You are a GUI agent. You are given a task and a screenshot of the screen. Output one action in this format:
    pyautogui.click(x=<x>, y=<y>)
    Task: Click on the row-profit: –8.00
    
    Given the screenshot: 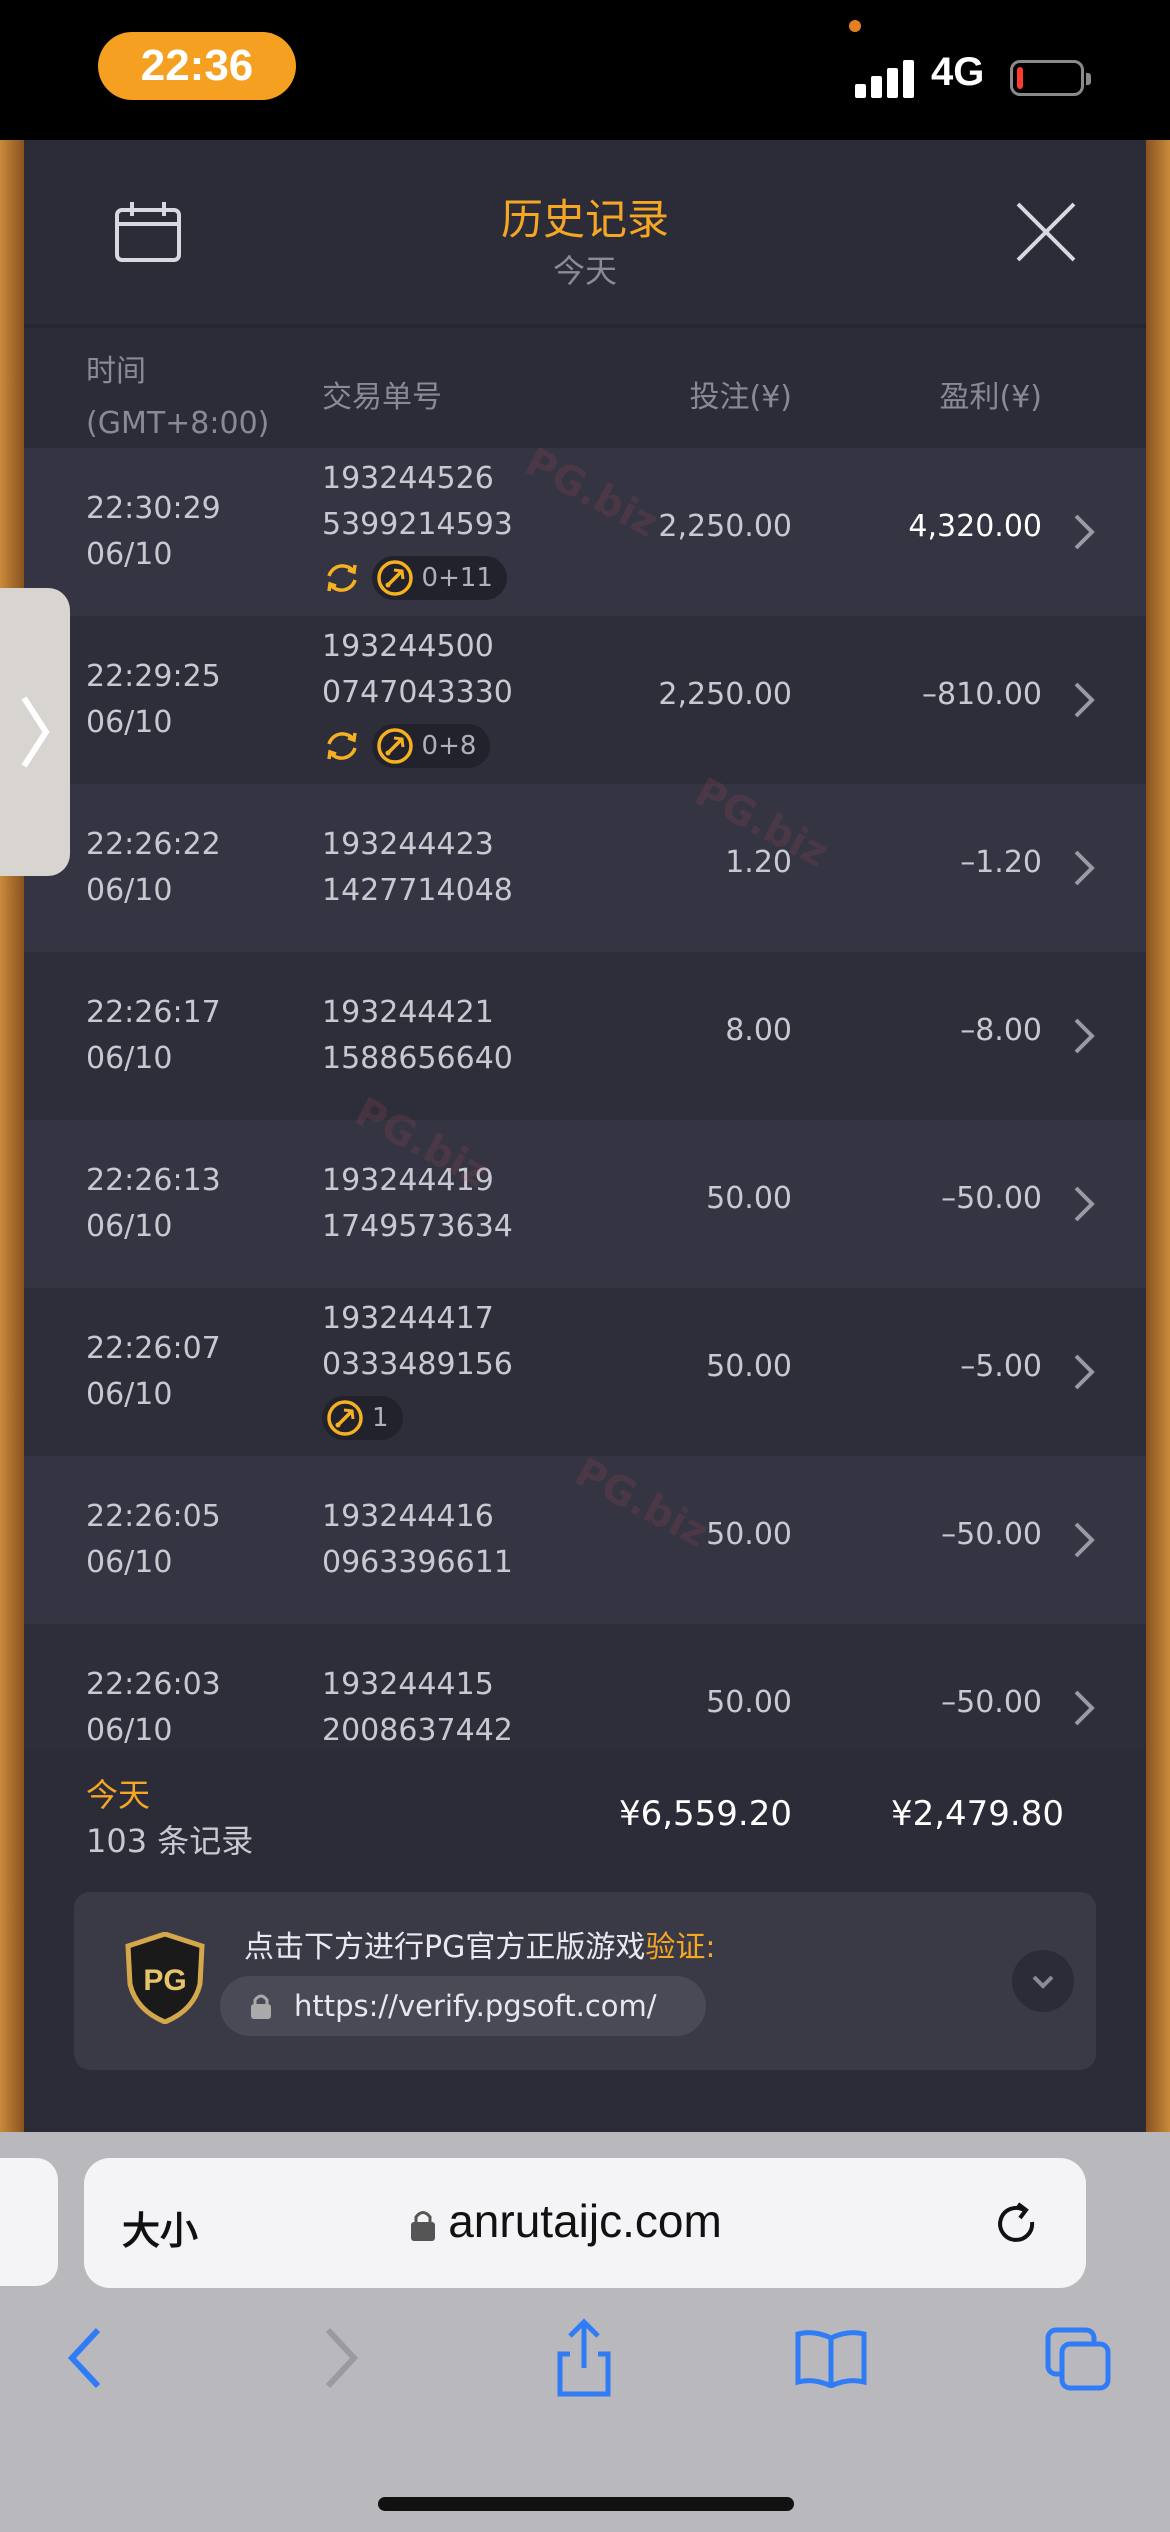 What is the action you would take?
    pyautogui.click(x=1001, y=1030)
    